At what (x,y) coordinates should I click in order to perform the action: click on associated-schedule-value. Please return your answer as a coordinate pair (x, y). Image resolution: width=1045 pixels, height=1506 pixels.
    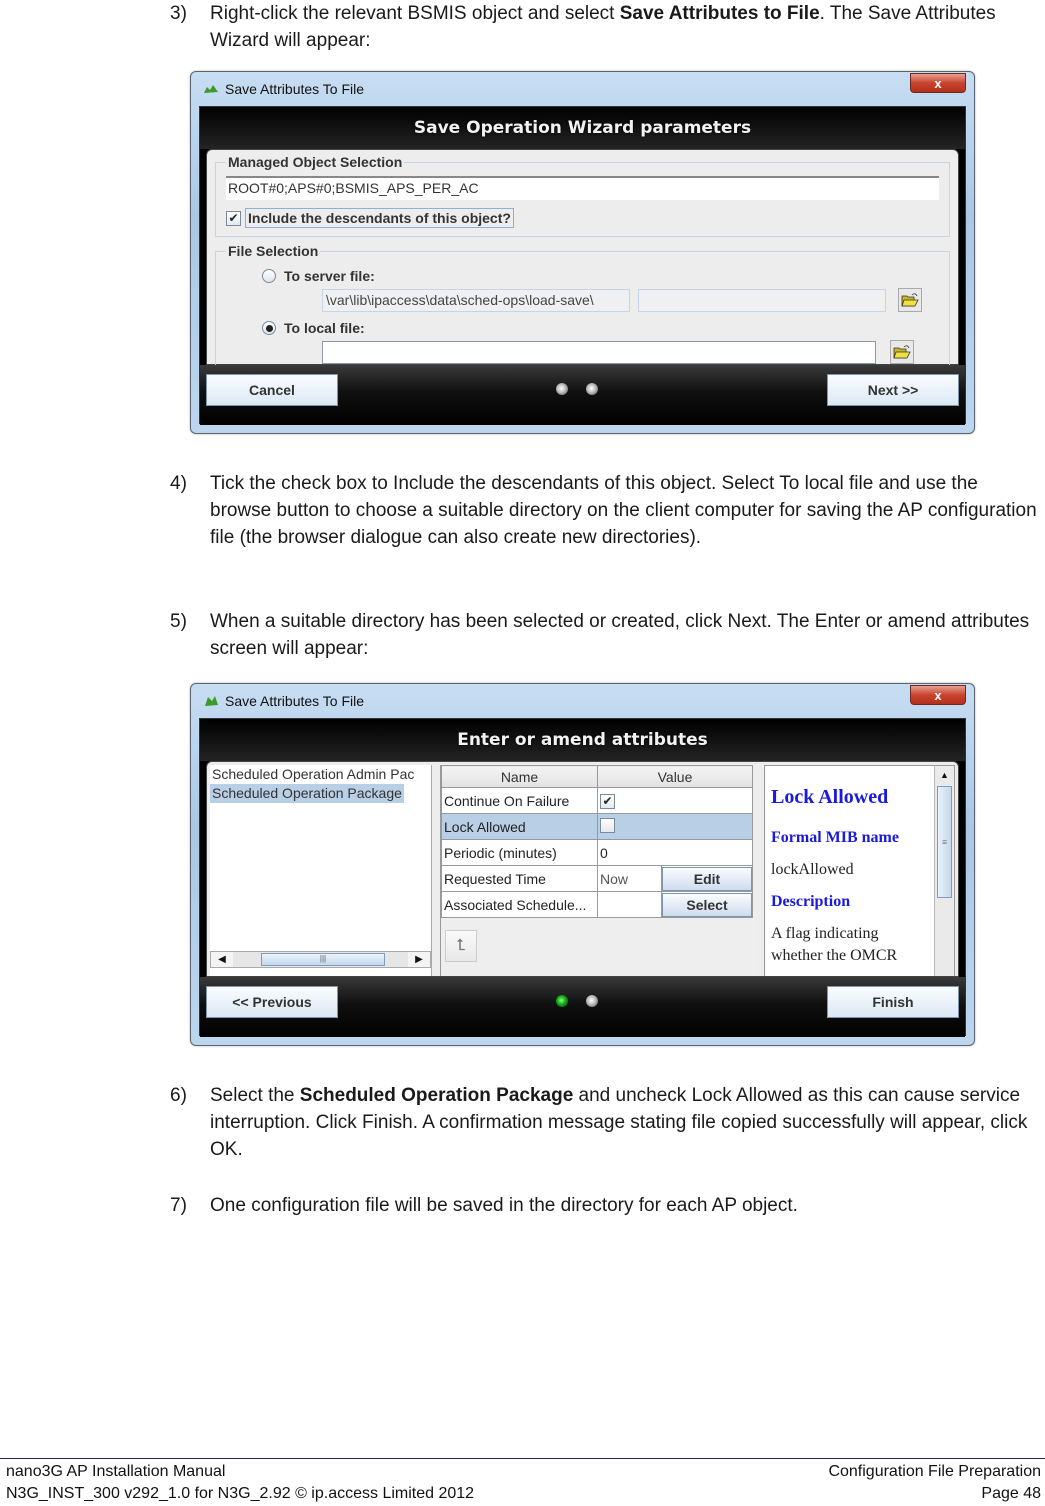
    Looking at the image, I should click on (629, 904).